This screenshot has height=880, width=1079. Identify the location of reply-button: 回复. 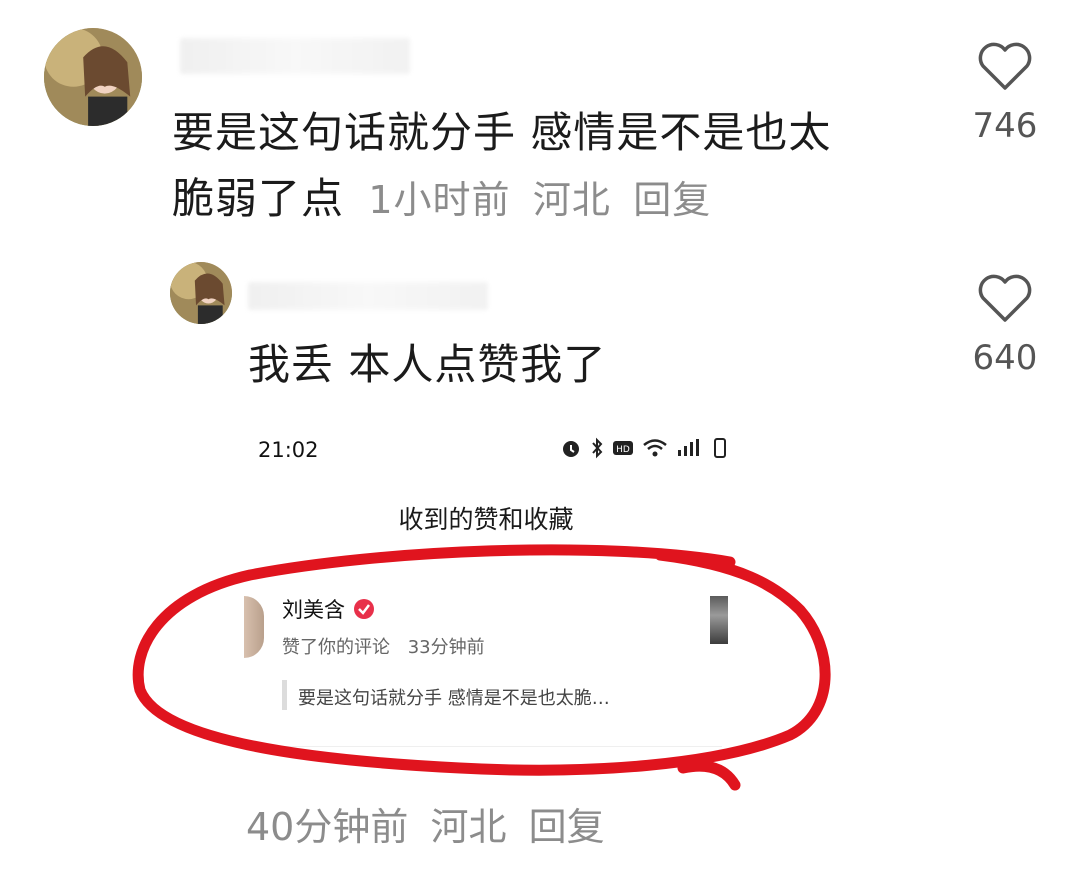
(567, 827).